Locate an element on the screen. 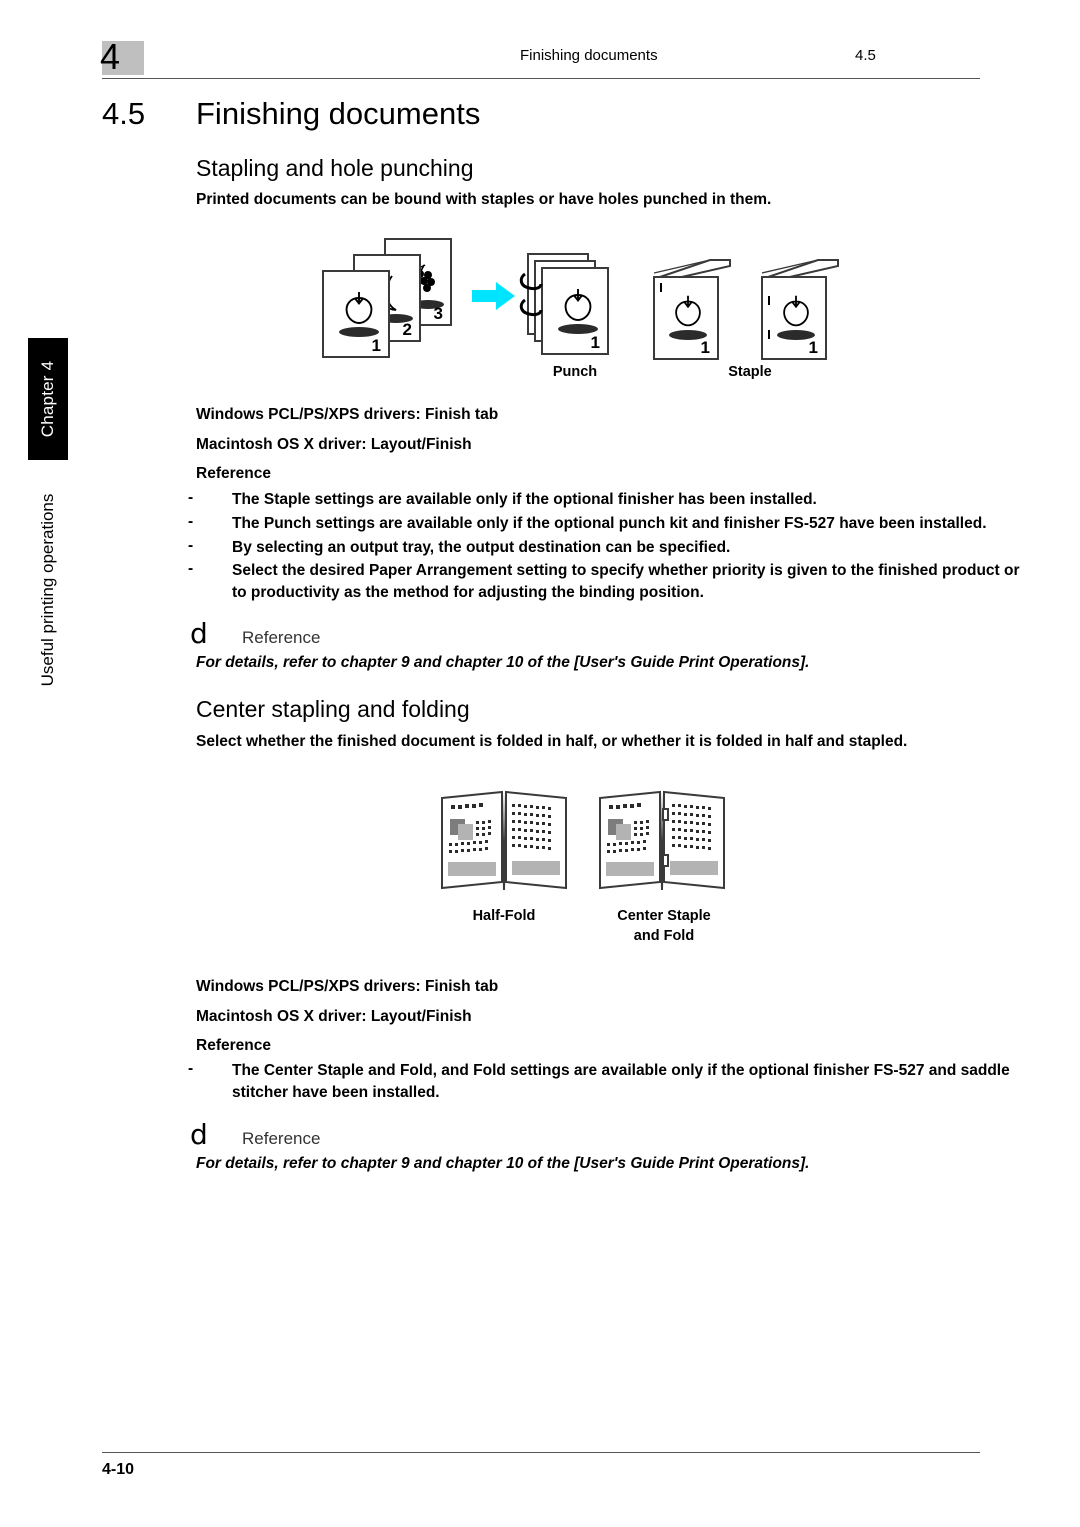 The width and height of the screenshot is (1080, 1527). center-stapling-folding-figure: Half-Fold Center Staple and Fold is located at coordinates (590, 869).